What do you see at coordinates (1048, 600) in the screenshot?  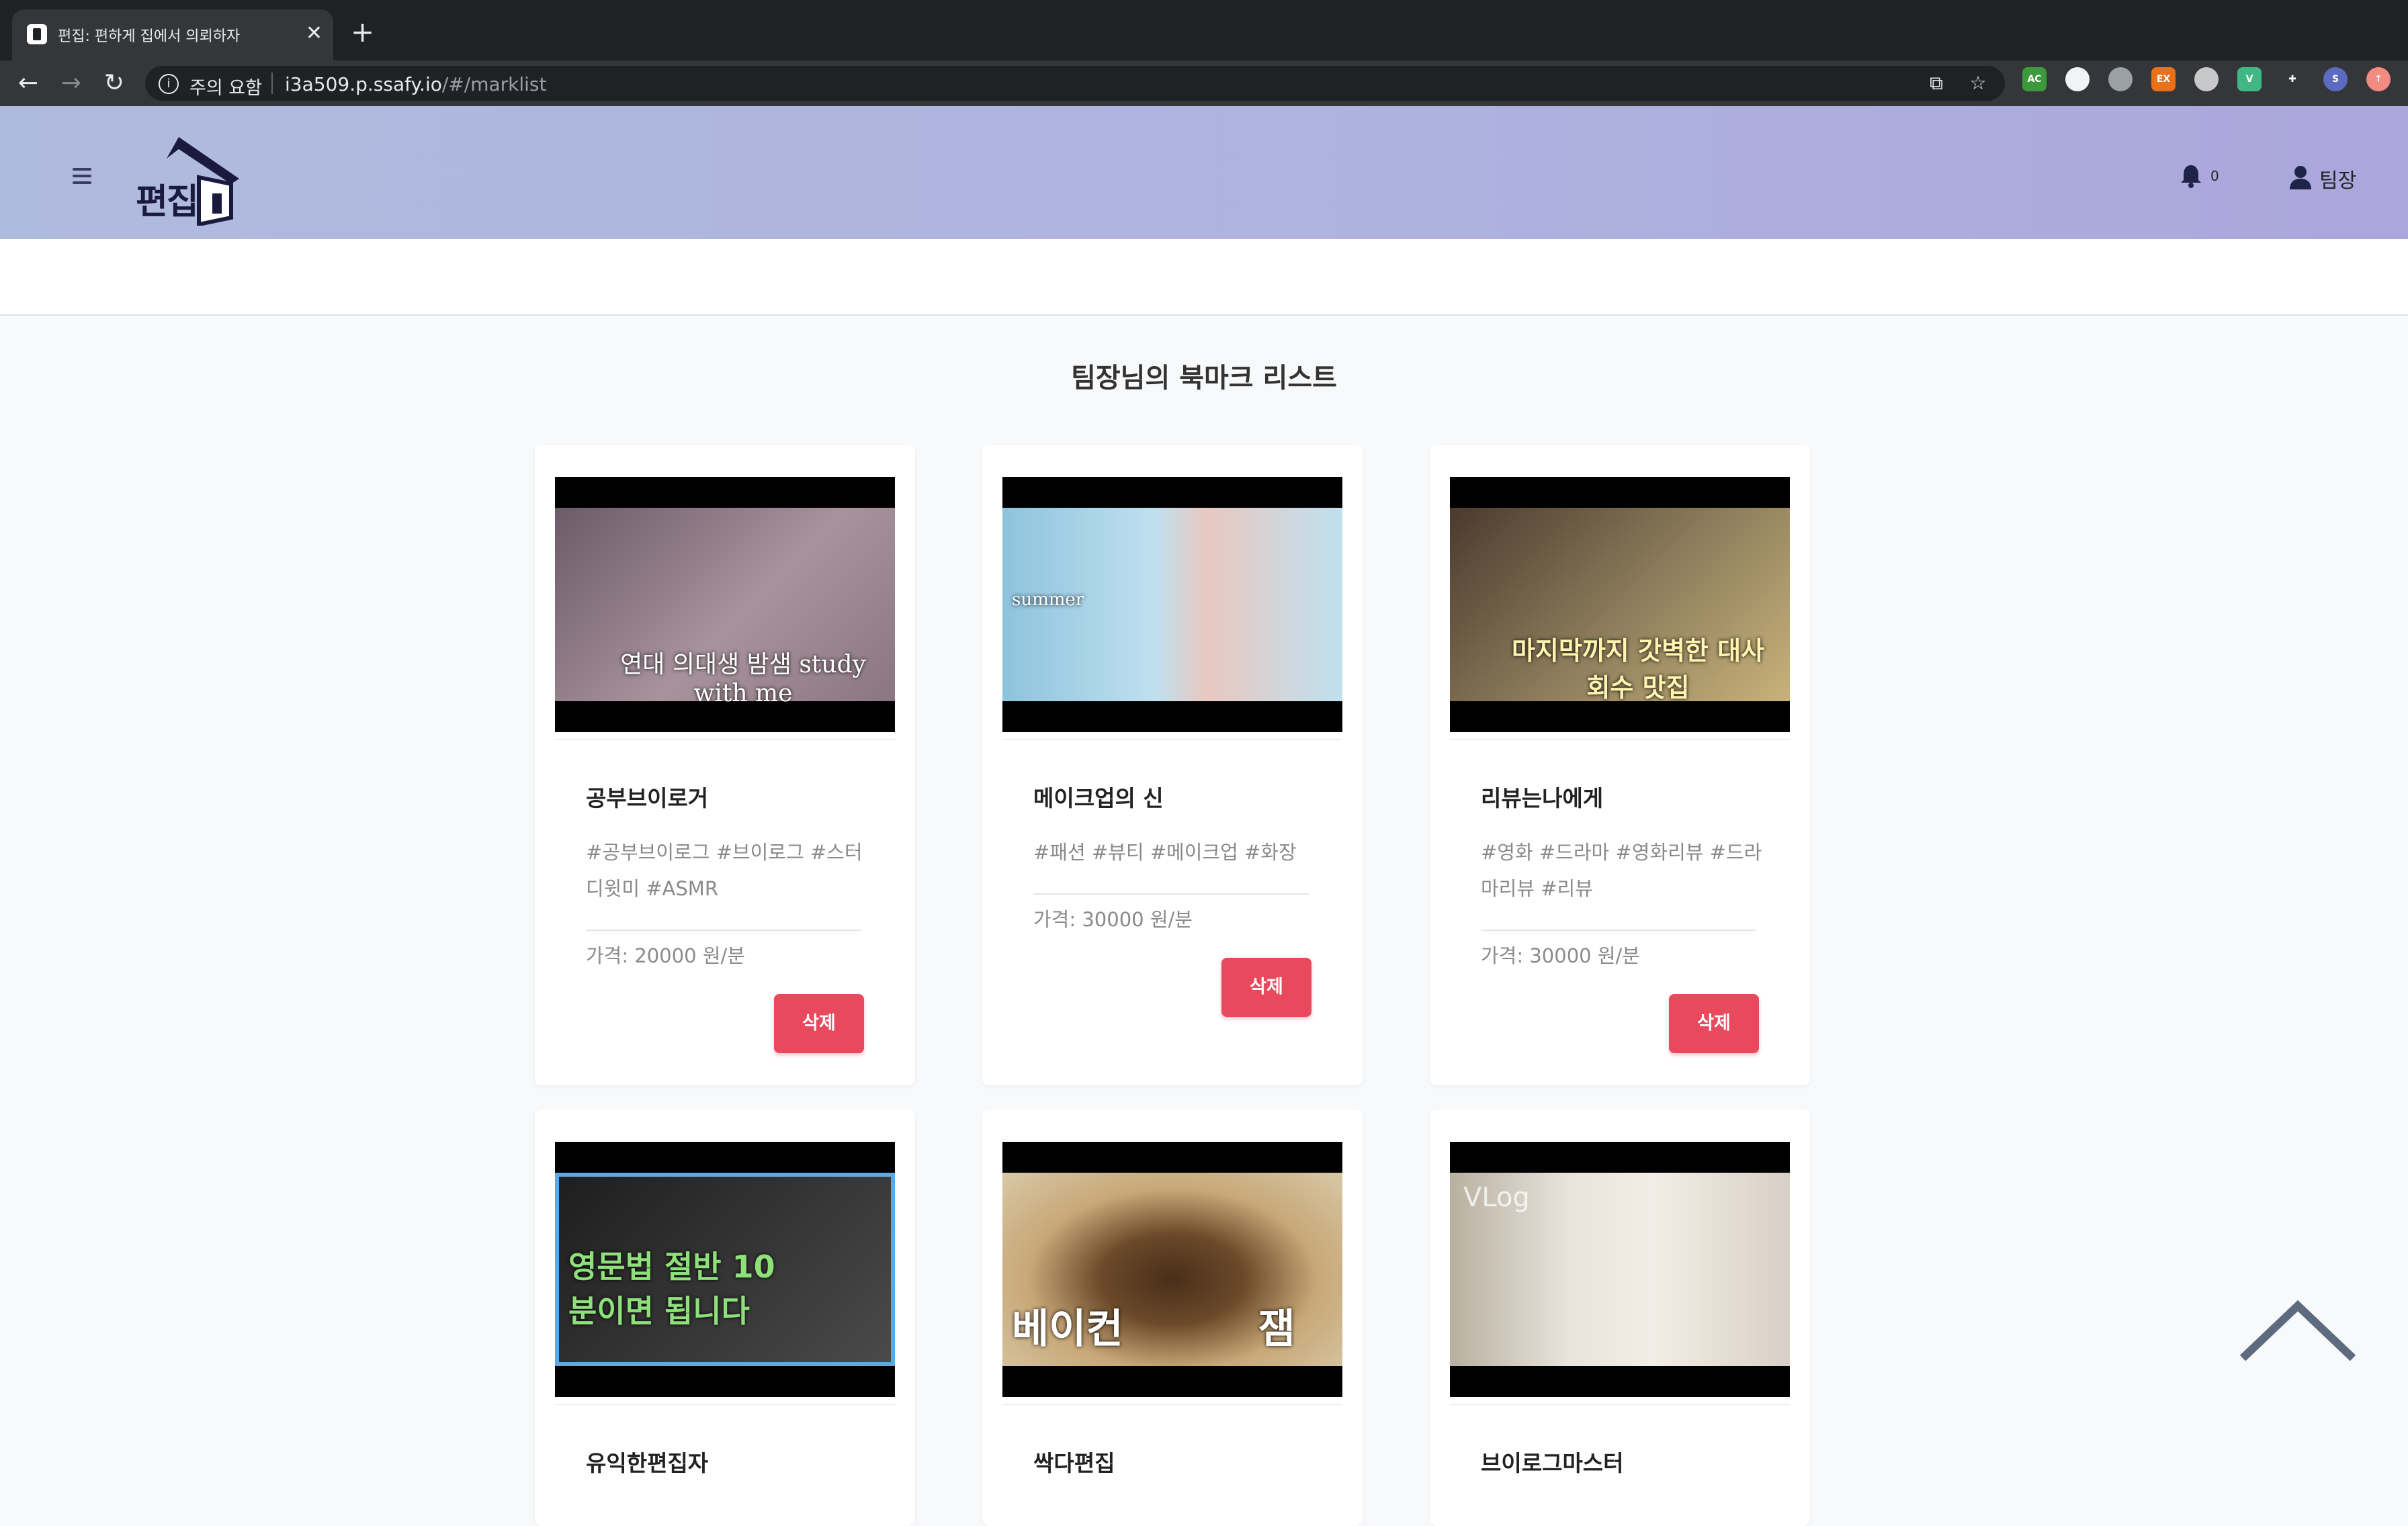 I see `thumbnail-caption: summer` at bounding box center [1048, 600].